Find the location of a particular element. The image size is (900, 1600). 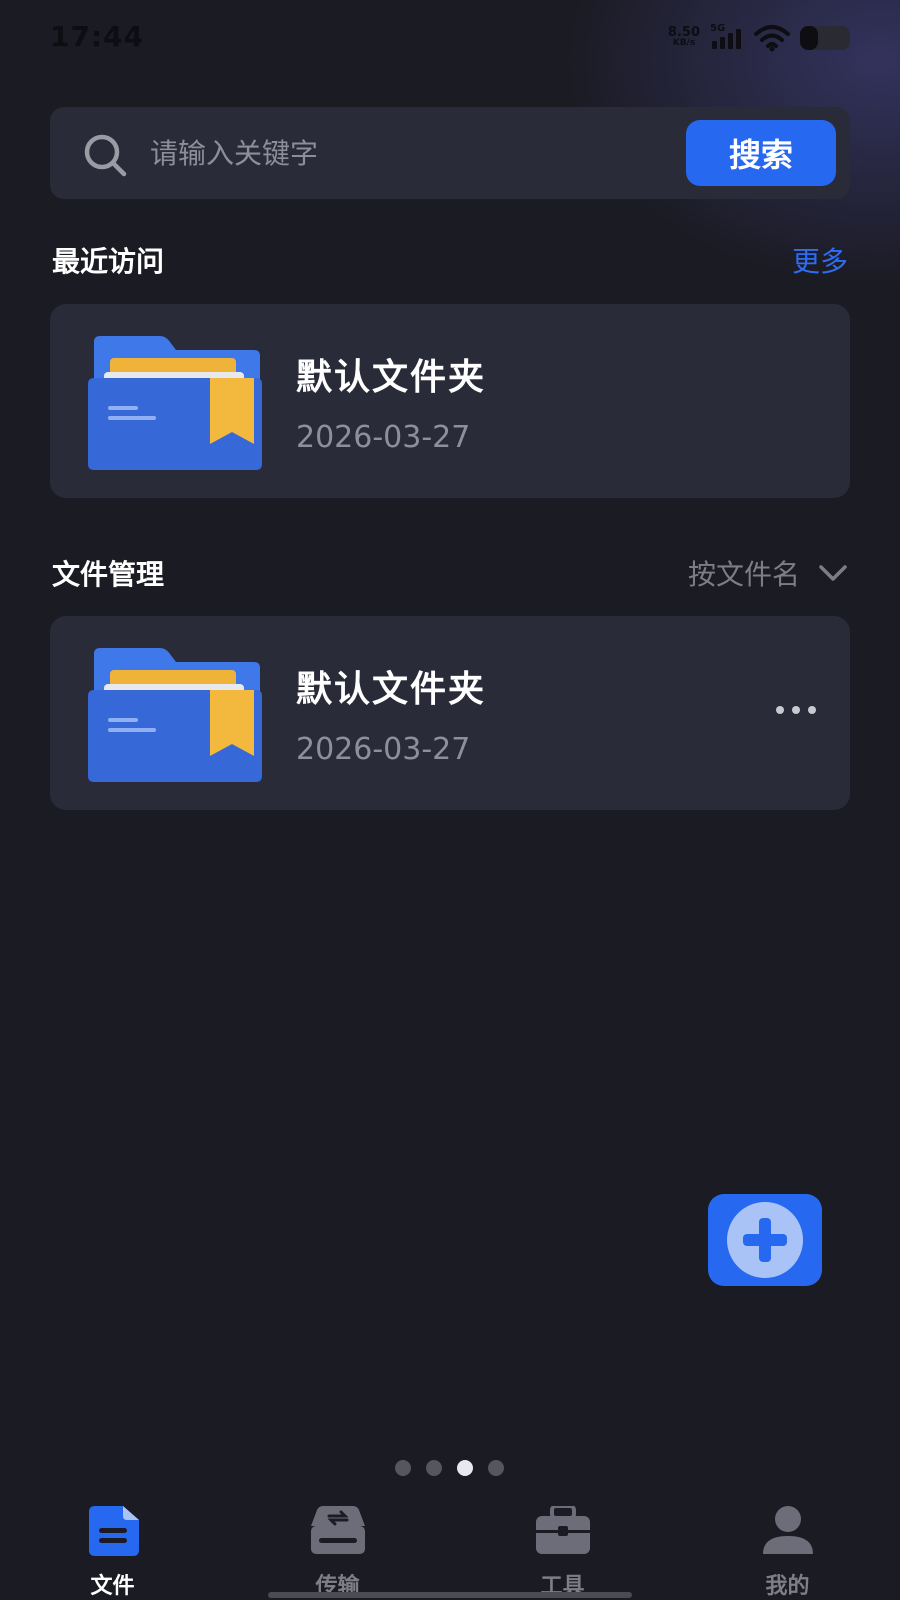

battery-level is located at coordinates (809, 38).